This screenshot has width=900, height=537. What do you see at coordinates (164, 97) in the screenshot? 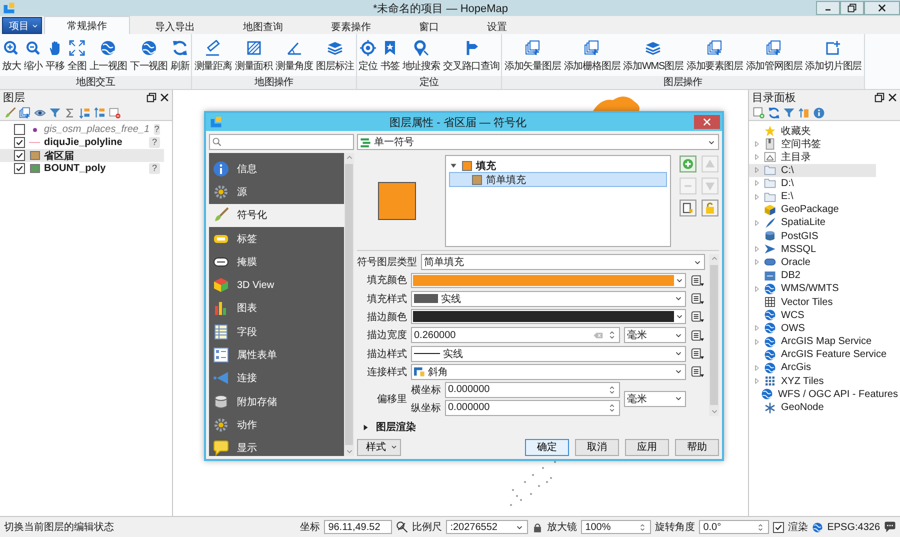
I see `close-icon` at bounding box center [164, 97].